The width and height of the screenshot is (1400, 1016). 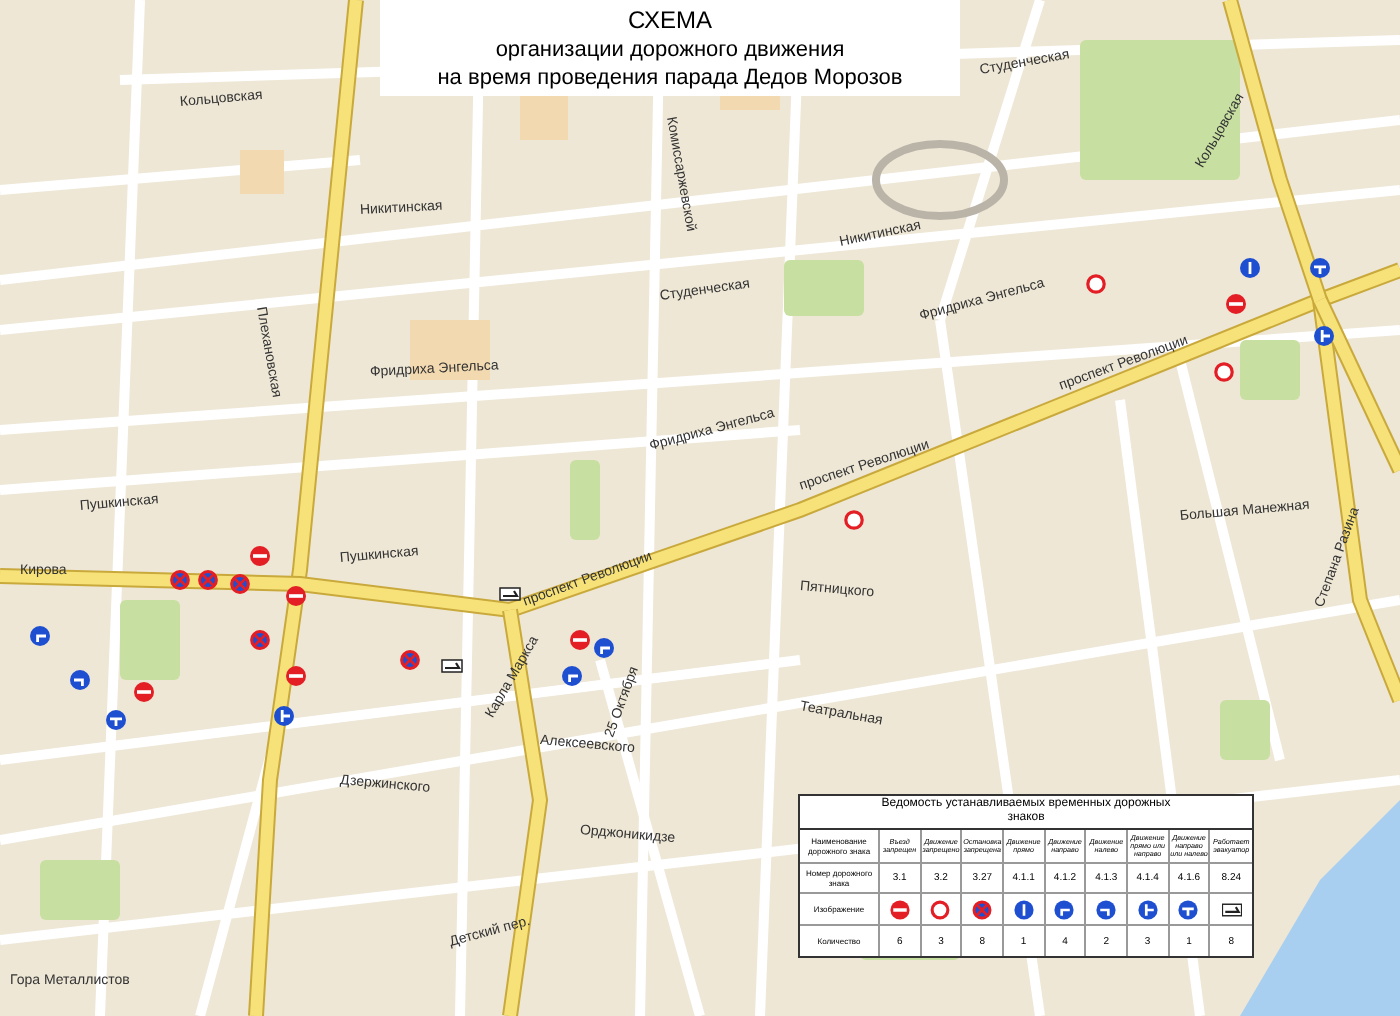 What do you see at coordinates (1231, 909) in the screenshot?
I see `tow-truck-sign-icon` at bounding box center [1231, 909].